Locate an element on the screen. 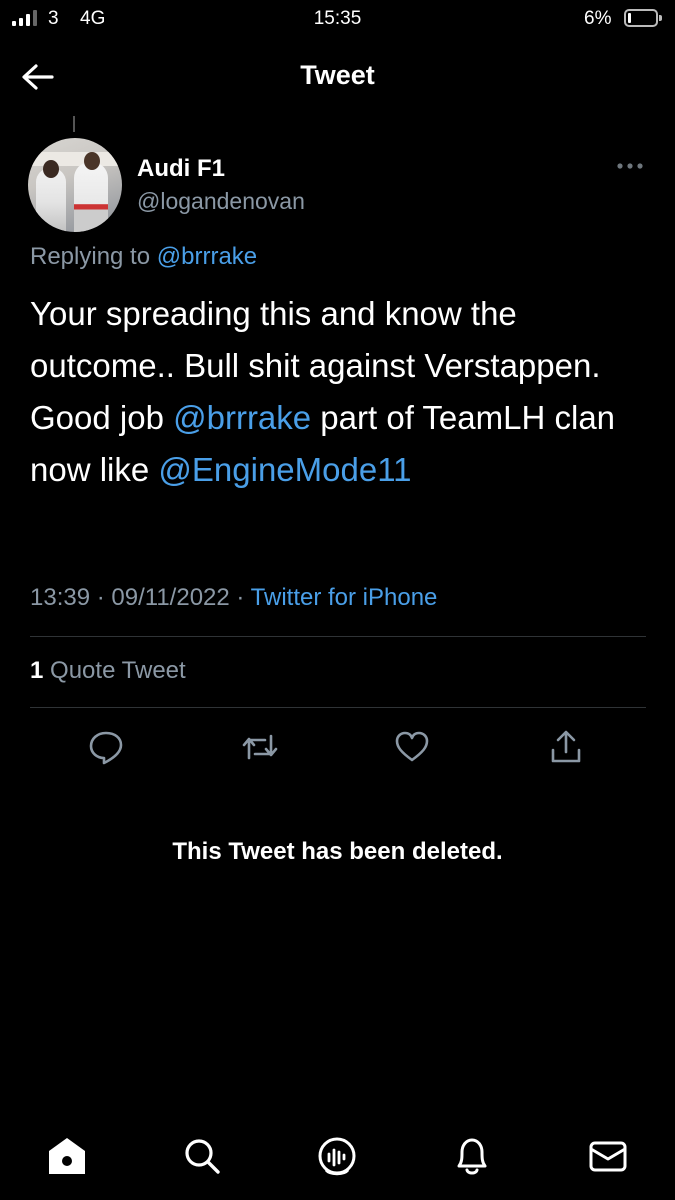 The height and width of the screenshot is (1200, 675). replying-prefix: Replying to is located at coordinates (90, 256).